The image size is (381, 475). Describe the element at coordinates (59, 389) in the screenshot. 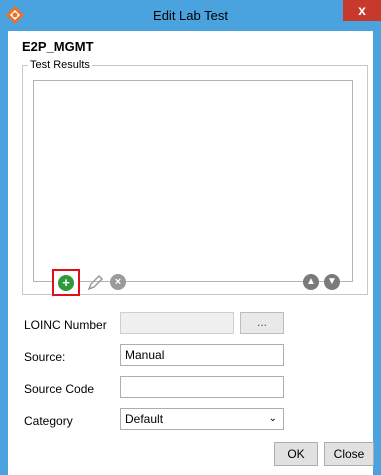

I see `source-code-label: Source Code` at that location.